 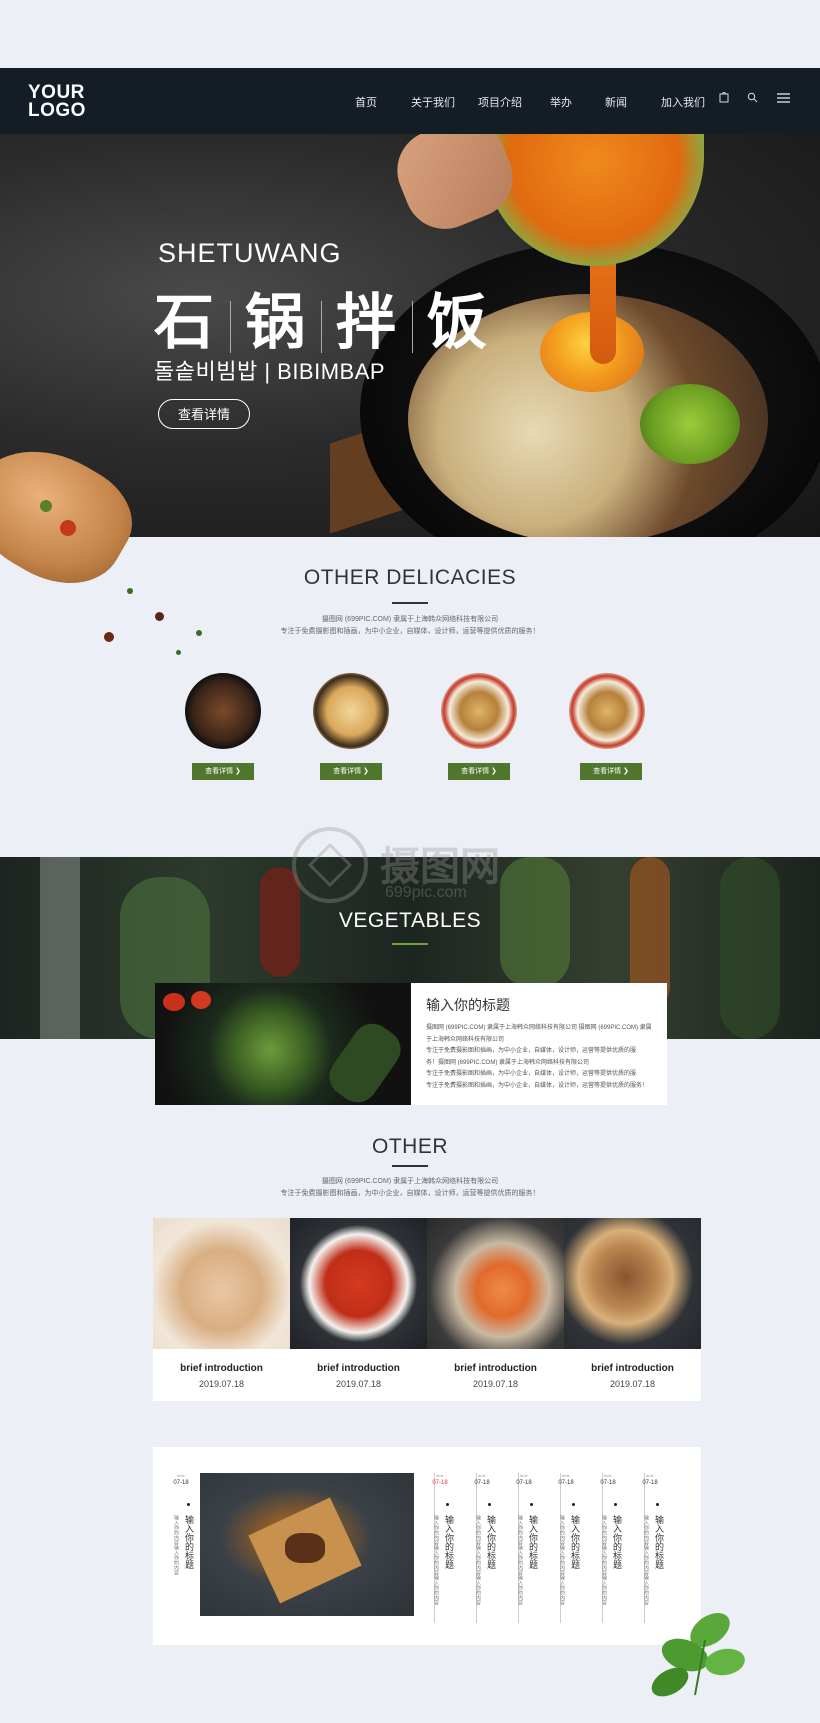 I want to click on timeline-entry-5: time 07-18, so click(x=608, y=1479).